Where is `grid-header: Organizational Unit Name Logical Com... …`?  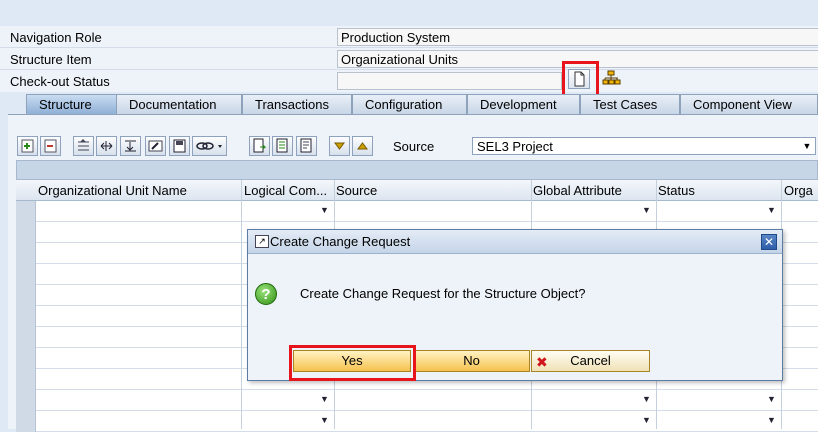 grid-header: Organizational Unit Name Logical Com... … is located at coordinates (417, 190).